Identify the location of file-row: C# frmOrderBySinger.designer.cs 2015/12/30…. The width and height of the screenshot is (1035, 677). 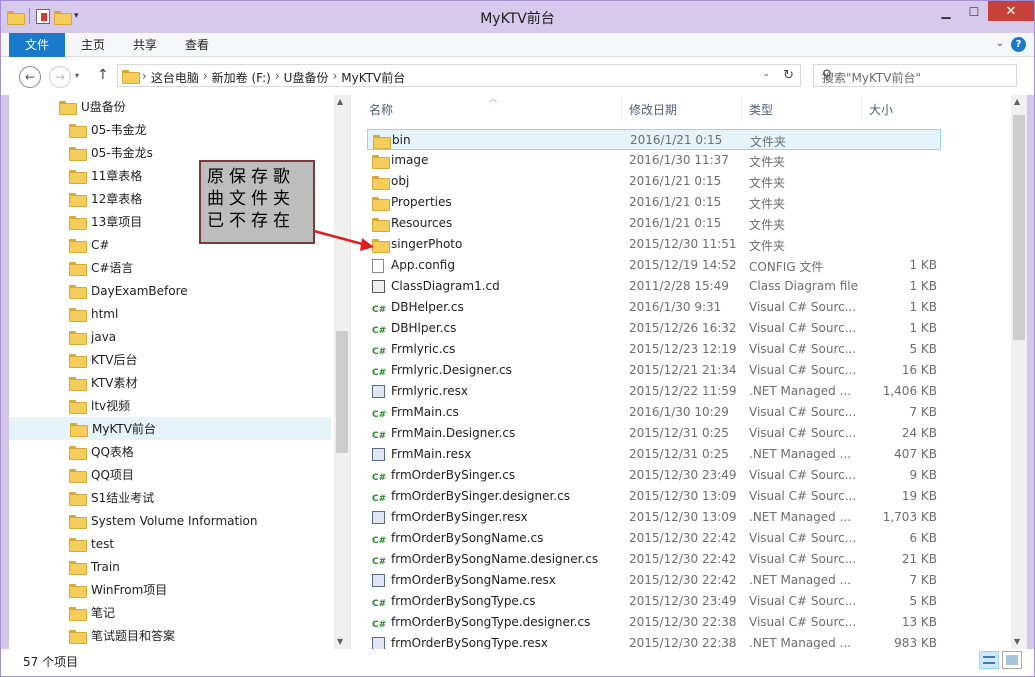
(654, 496).